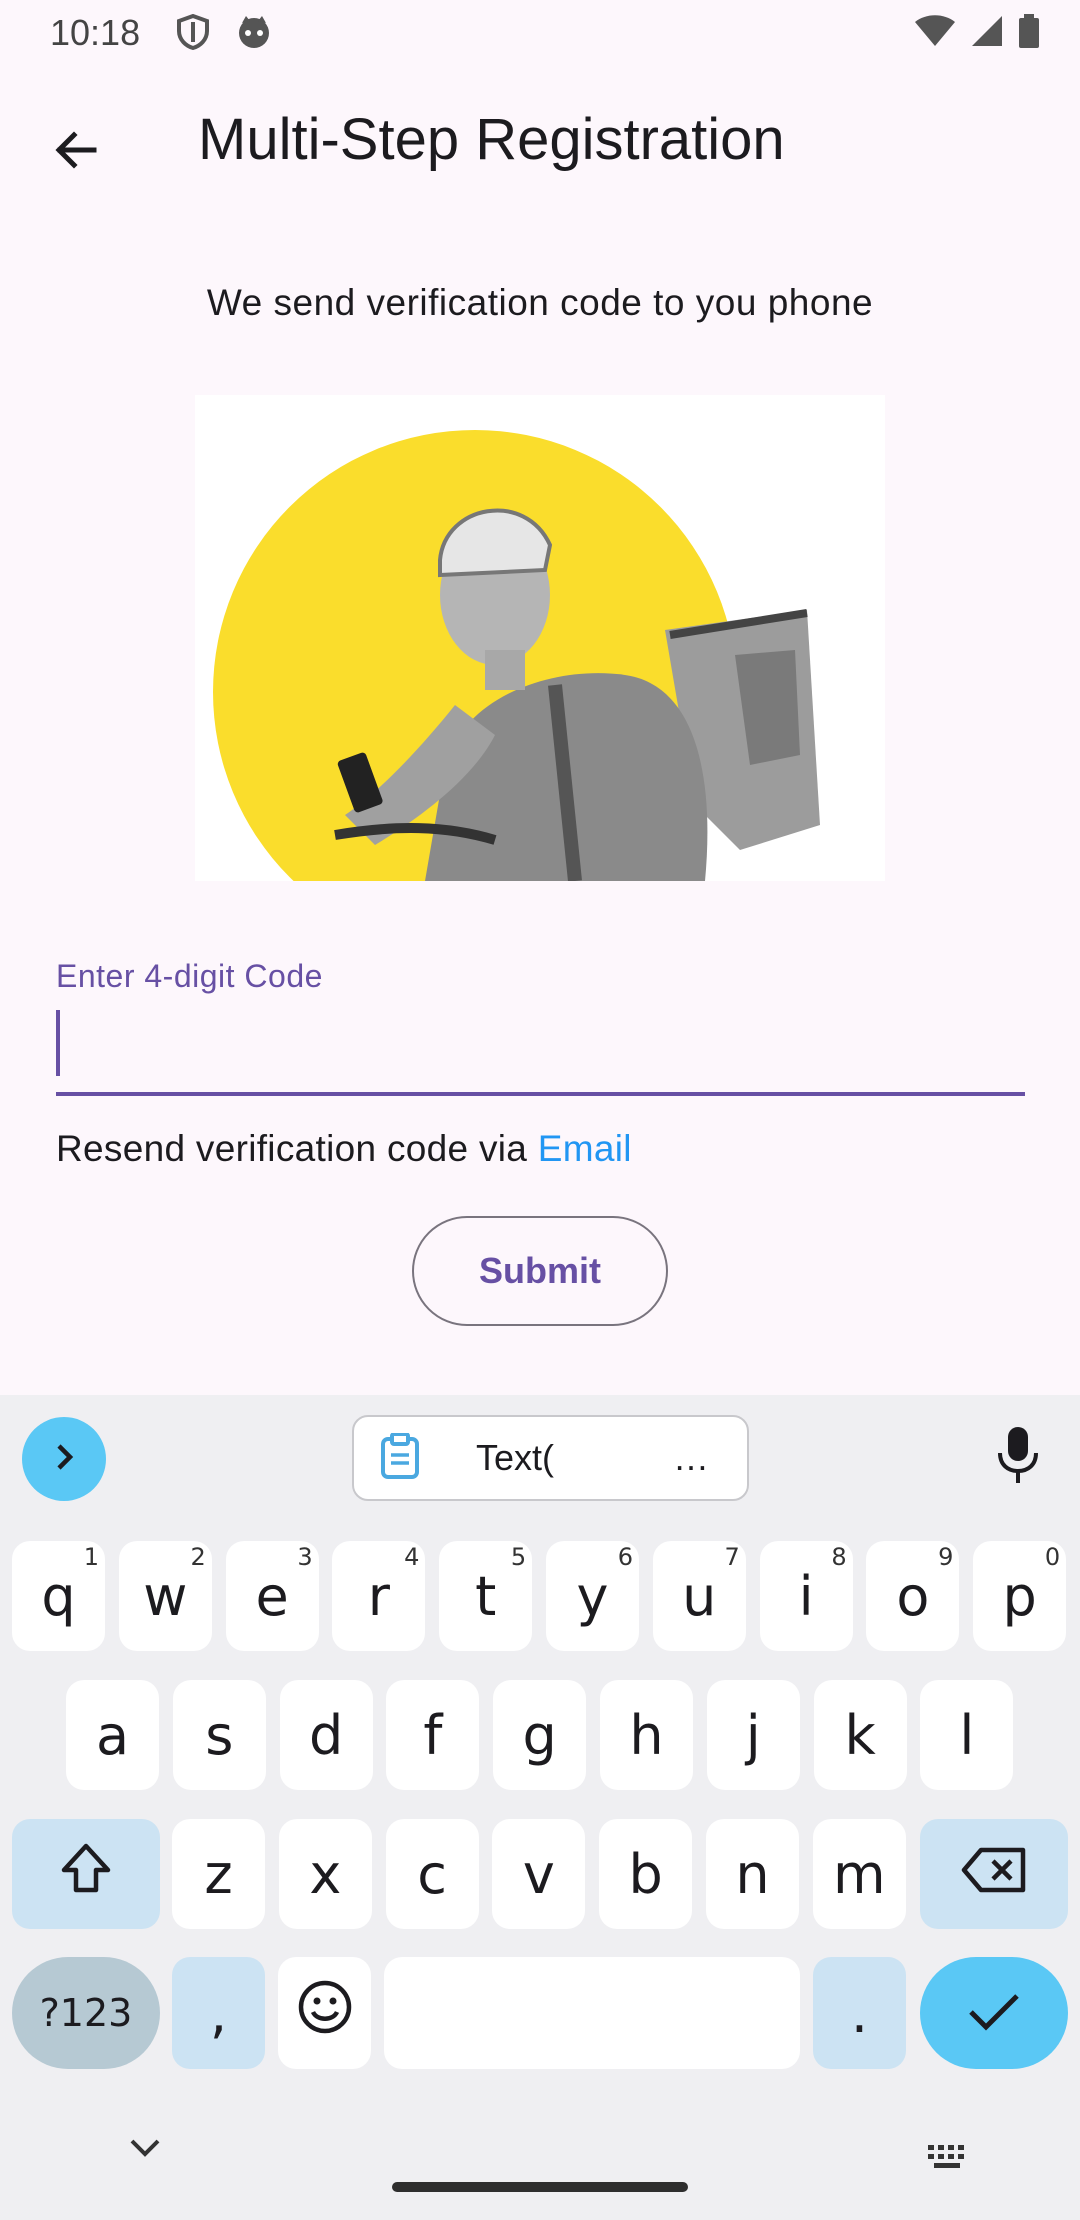 The image size is (1080, 2220). What do you see at coordinates (839, 1557) in the screenshot?
I see `key-hint: 8` at bounding box center [839, 1557].